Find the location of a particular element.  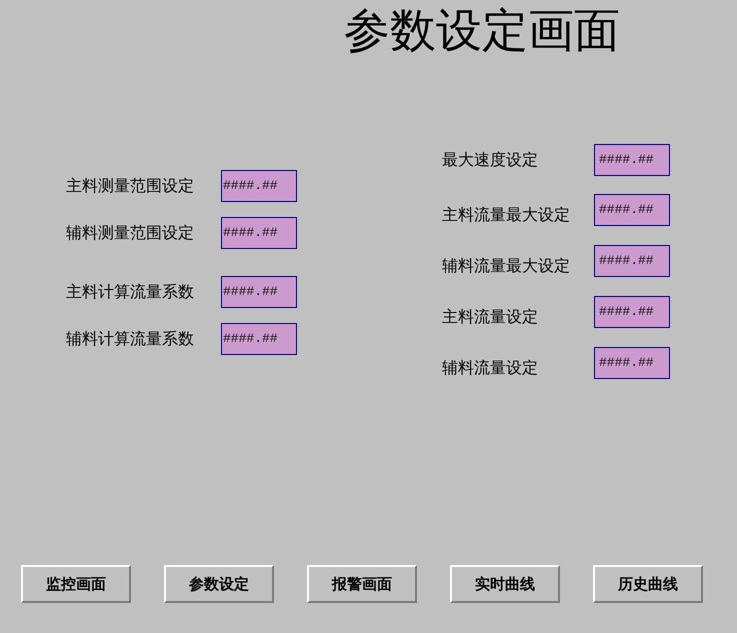

field-label: 主料计算流量系数 is located at coordinates (130, 291).